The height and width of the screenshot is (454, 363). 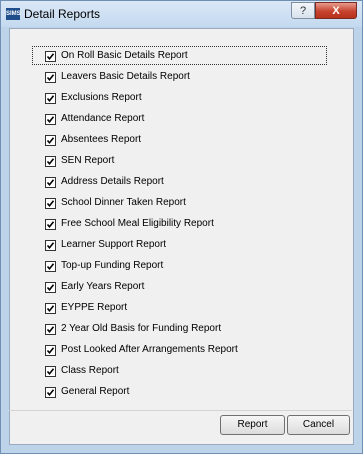 What do you see at coordinates (124, 55) in the screenshot?
I see `report-checkbox-label: On Roll Basic Details Report` at bounding box center [124, 55].